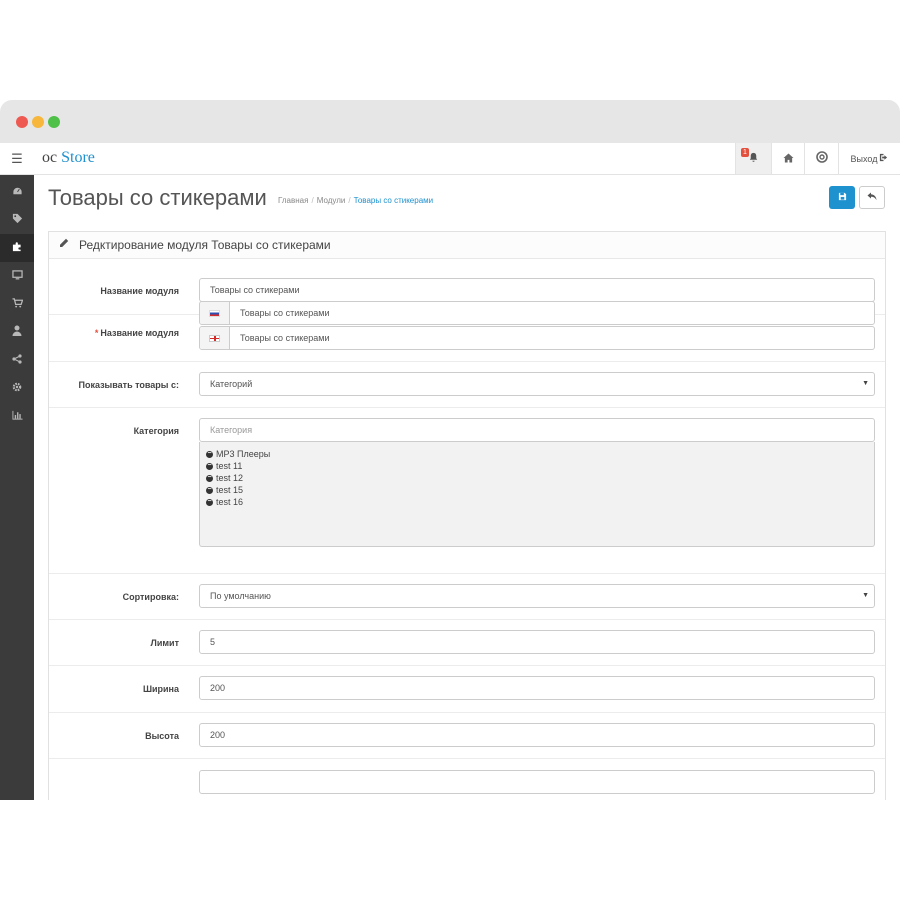  What do you see at coordinates (38, 122) in the screenshot?
I see `minimize-window-dot` at bounding box center [38, 122].